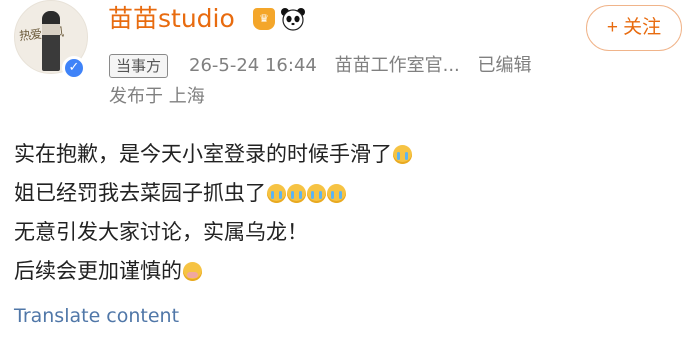  I want to click on crown-badge-icon: ♛, so click(264, 19).